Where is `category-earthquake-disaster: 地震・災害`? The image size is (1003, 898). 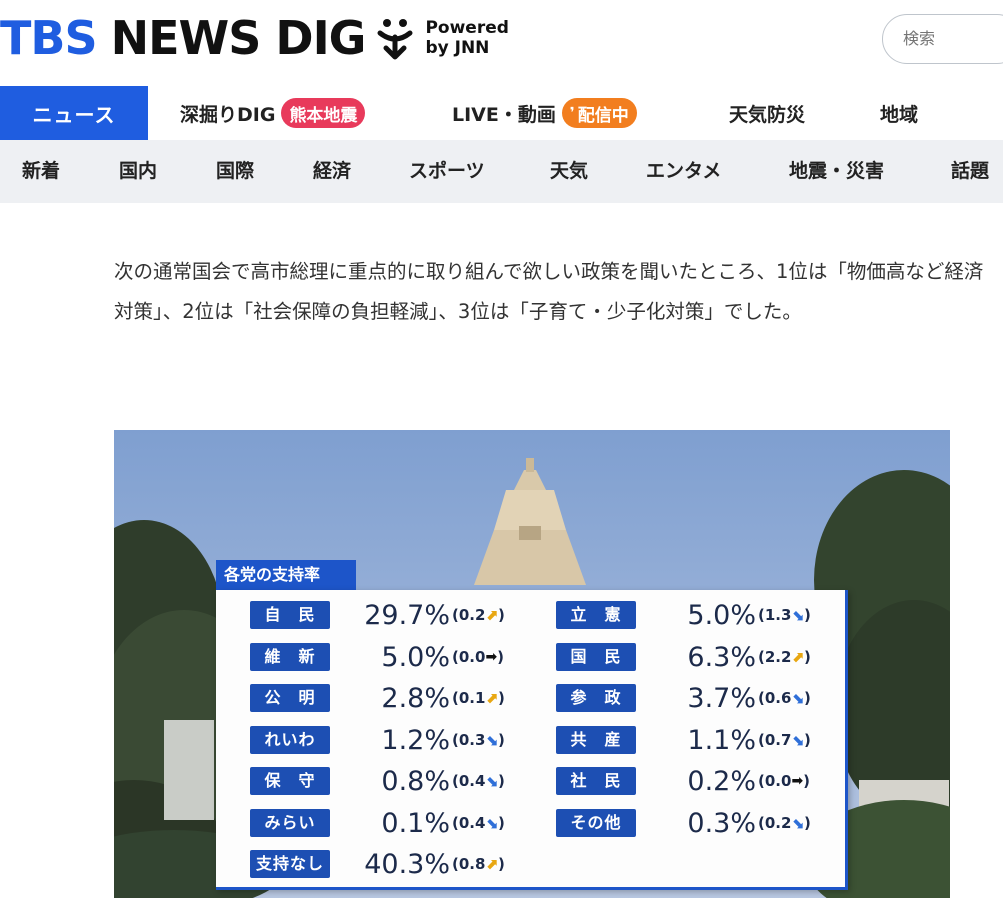 category-earthquake-disaster: 地震・災害 is located at coordinates (836, 171).